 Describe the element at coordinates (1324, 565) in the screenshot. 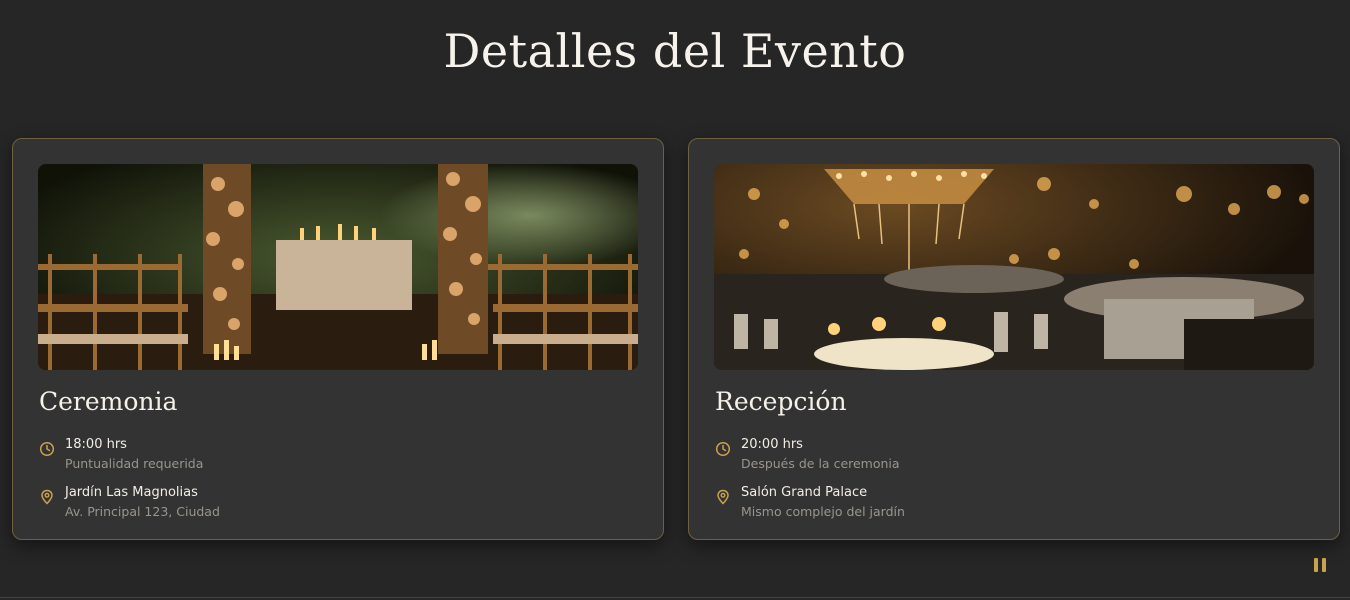

I see `pause-icon-bar` at that location.